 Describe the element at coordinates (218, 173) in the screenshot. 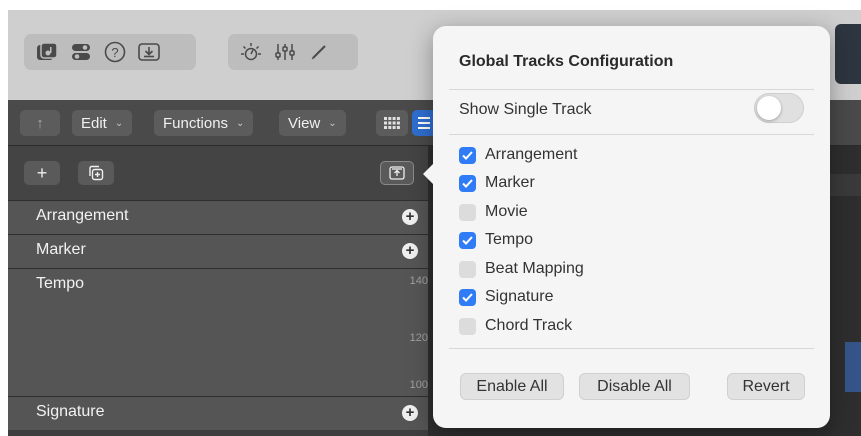

I see `track-header-buttons: +` at that location.